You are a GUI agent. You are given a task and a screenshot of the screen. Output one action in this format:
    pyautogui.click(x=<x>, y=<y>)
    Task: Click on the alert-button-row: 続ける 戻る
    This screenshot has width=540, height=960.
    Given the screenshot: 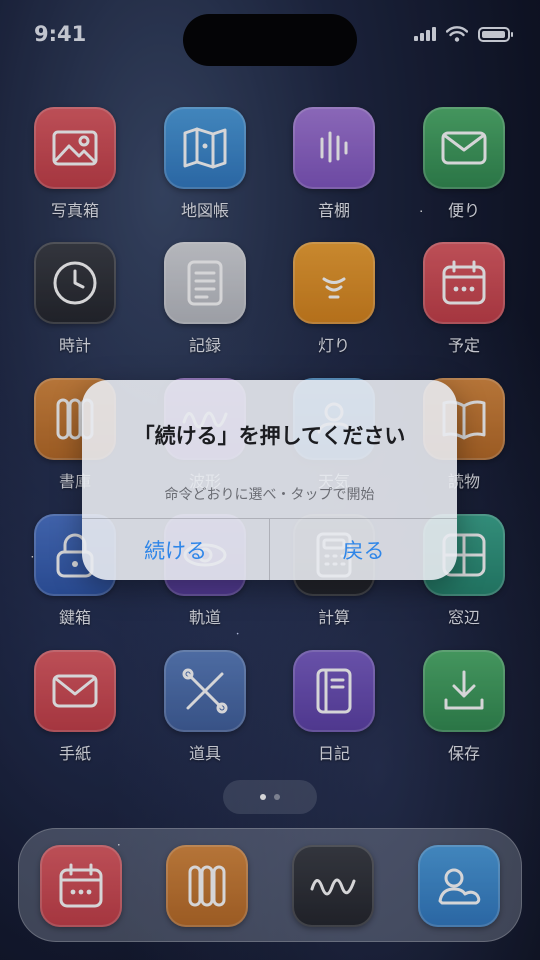 What is the action you would take?
    pyautogui.click(x=269, y=549)
    